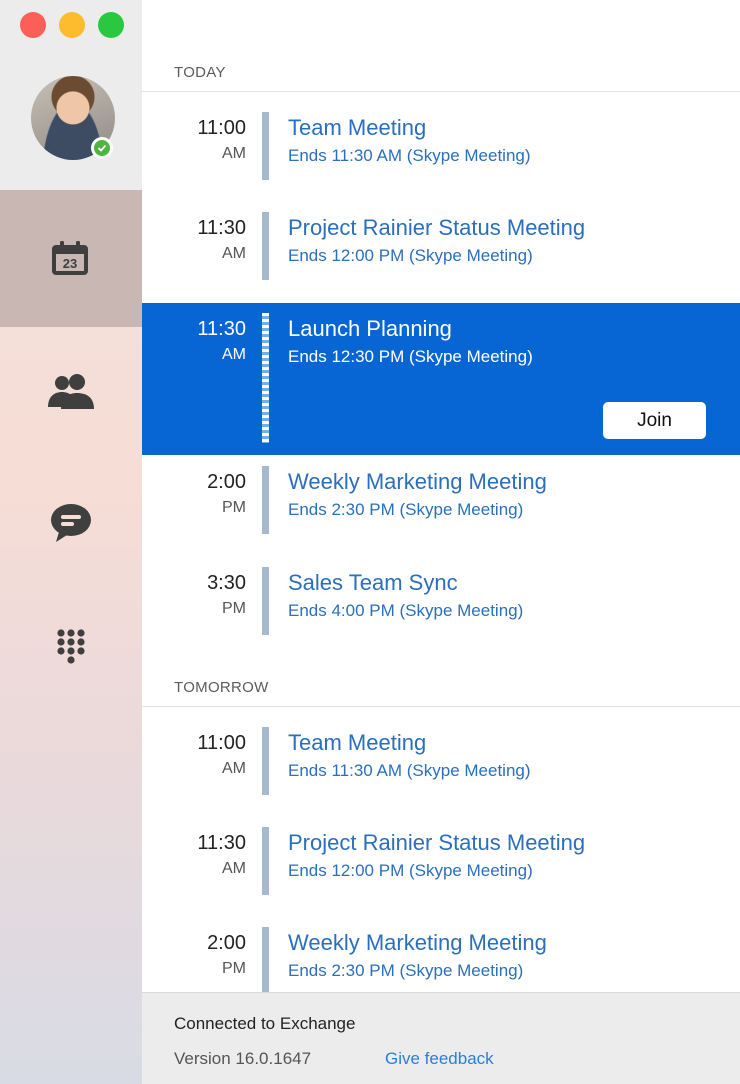 The image size is (740, 1084). What do you see at coordinates (441, 688) in the screenshot?
I see `section-header-tomorrow: TOMORROW` at bounding box center [441, 688].